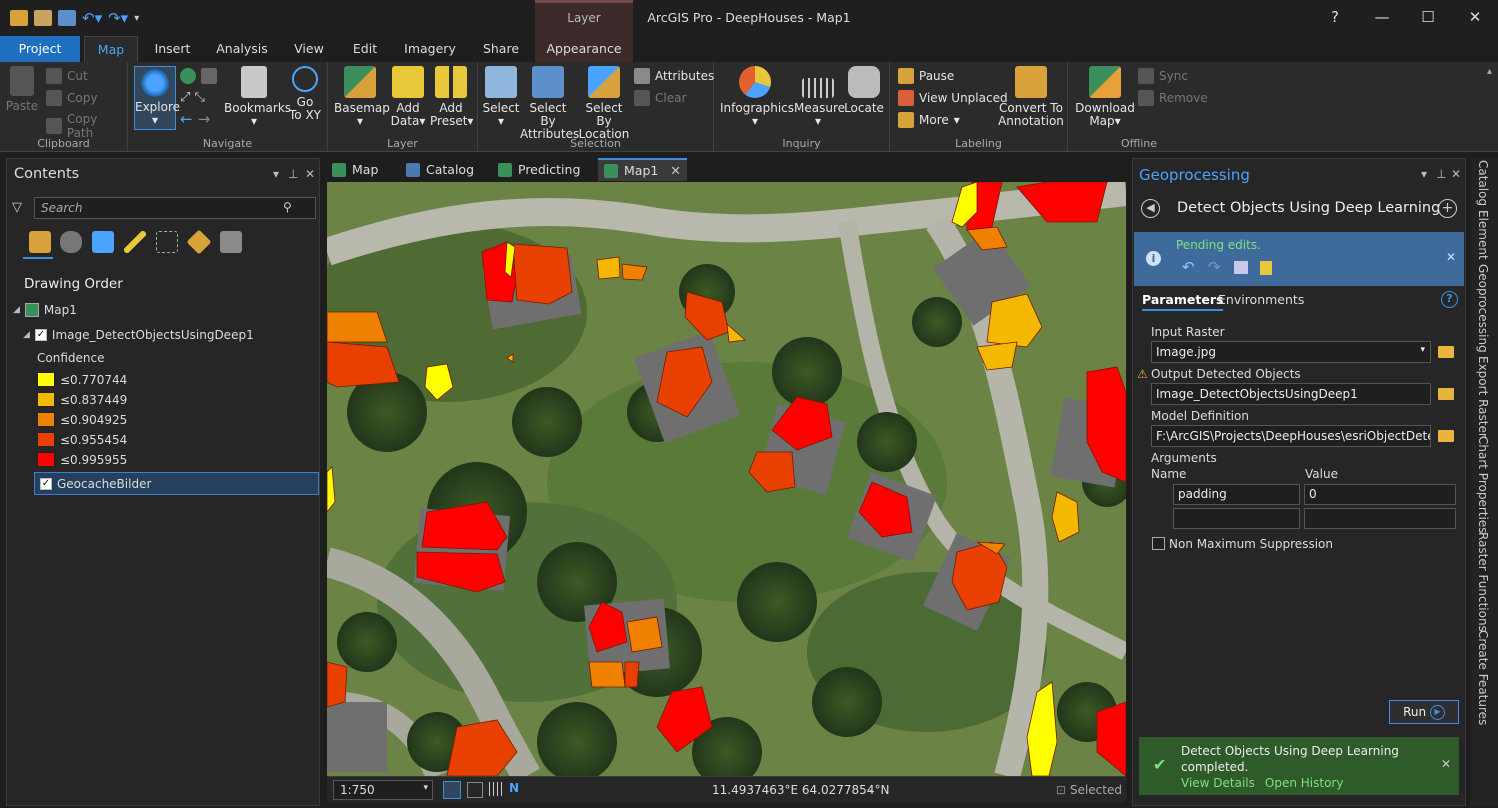  What do you see at coordinates (1475, 17) in the screenshot?
I see `close-button: ✕` at bounding box center [1475, 17].